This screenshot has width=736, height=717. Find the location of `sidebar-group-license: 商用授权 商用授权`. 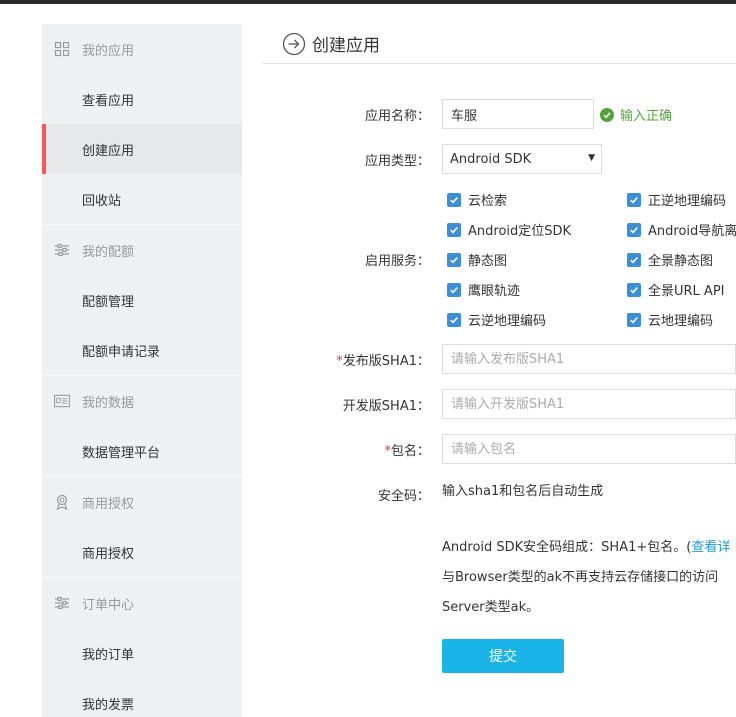

sidebar-group-license: 商用授权 商用授权 is located at coordinates (142, 526).